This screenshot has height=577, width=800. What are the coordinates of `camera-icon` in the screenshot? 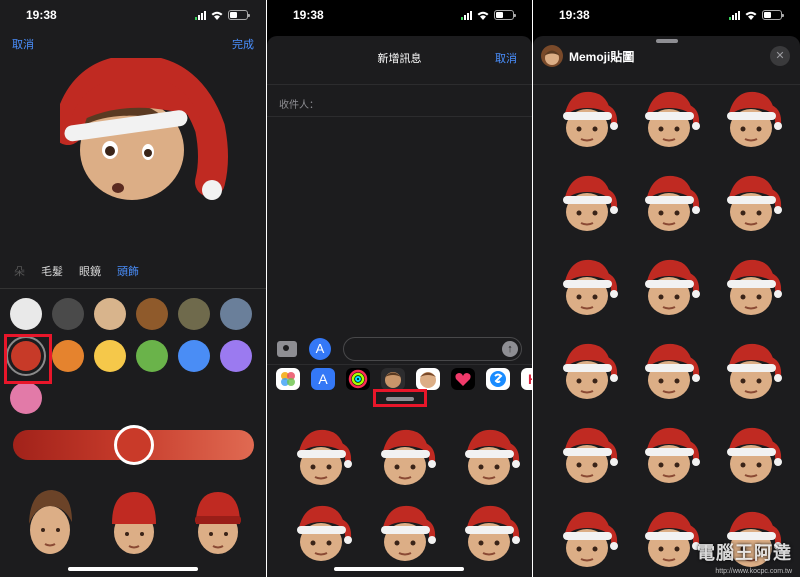 It's located at (287, 349).